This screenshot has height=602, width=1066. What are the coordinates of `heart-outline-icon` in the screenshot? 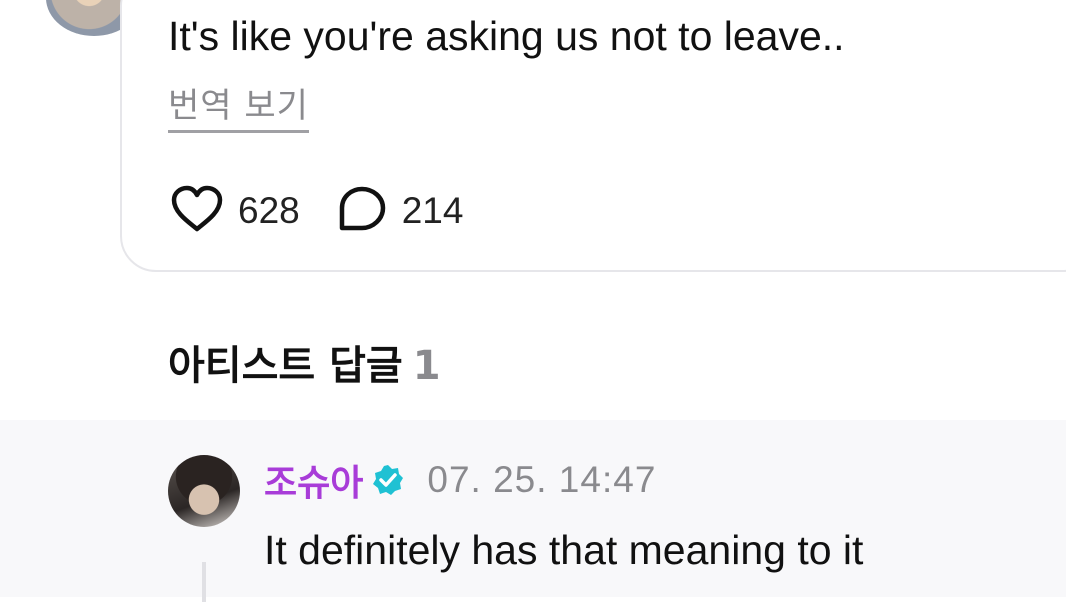 It's located at (197, 211).